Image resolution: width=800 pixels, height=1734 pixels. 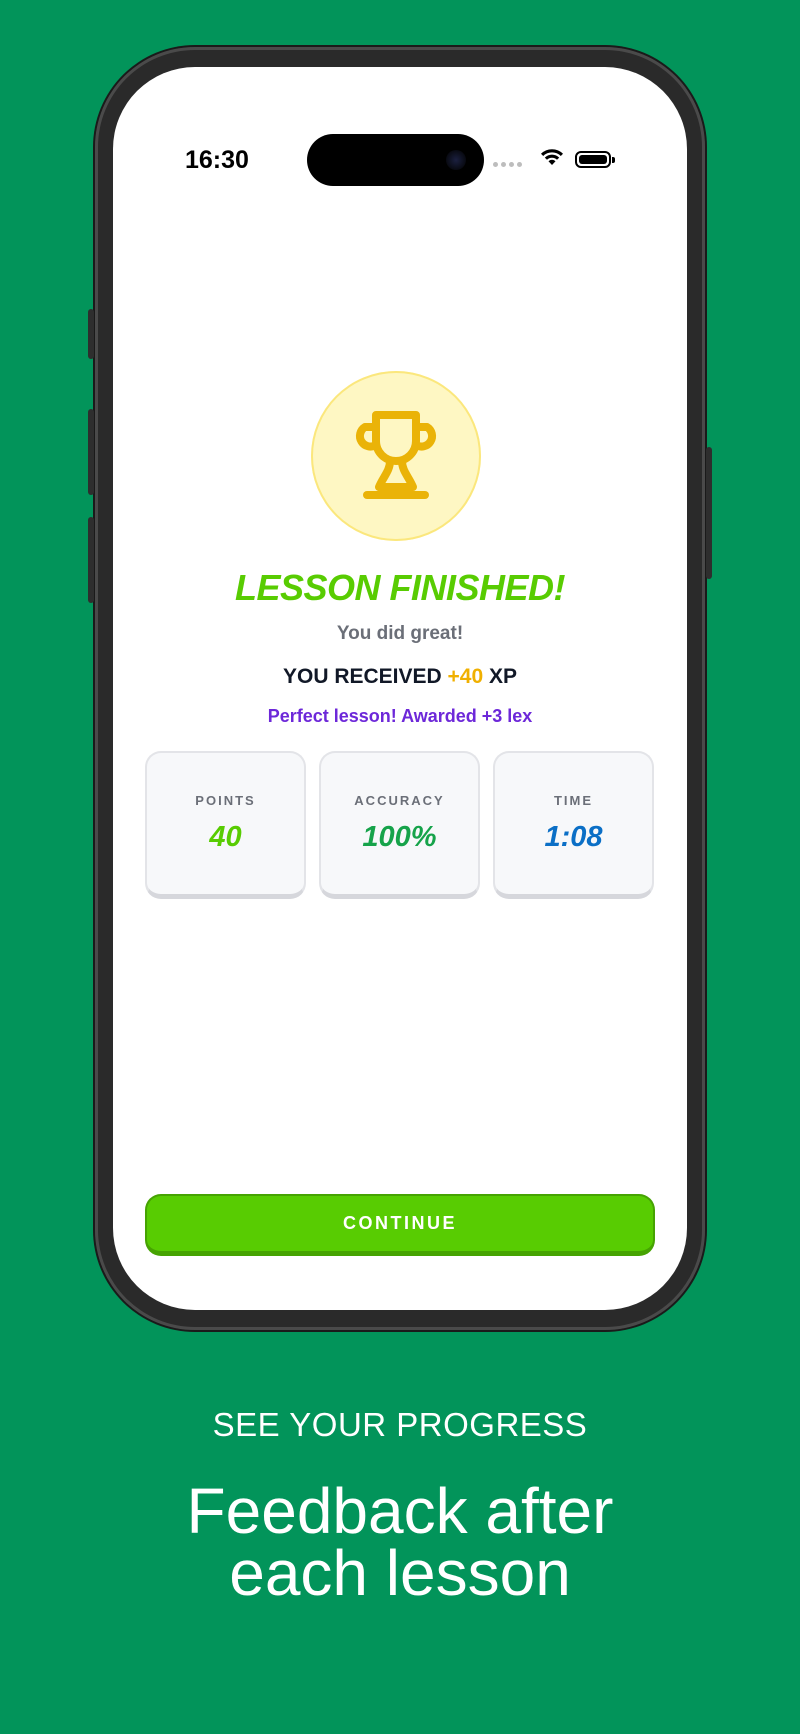 What do you see at coordinates (91, 560) in the screenshot?
I see `volume-down-button` at bounding box center [91, 560].